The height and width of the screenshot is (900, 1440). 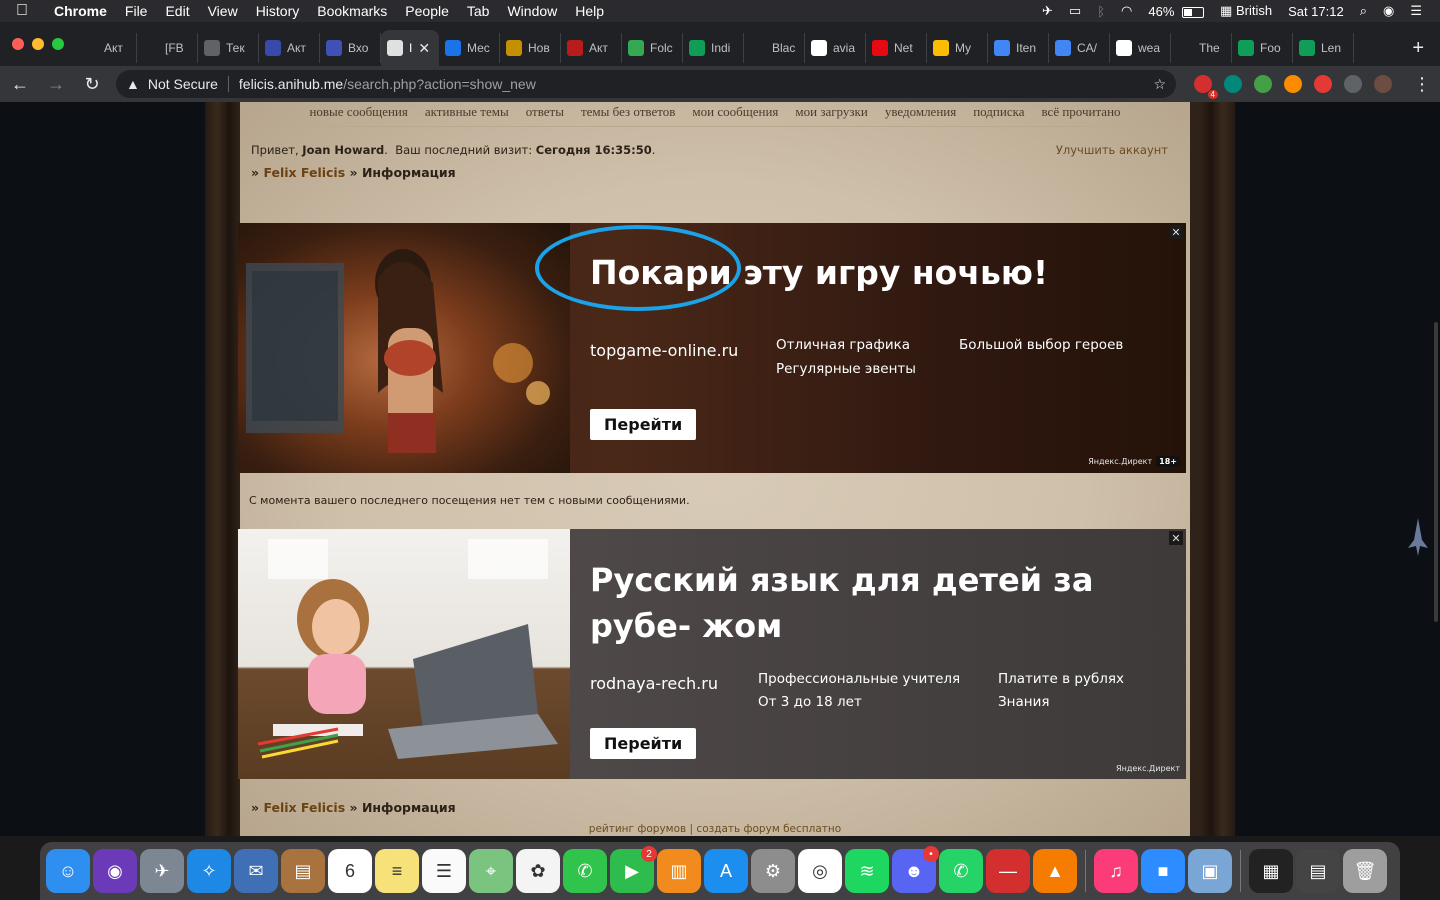 What do you see at coordinates (1075, 11) in the screenshot?
I see `airplay-icon: ▭` at bounding box center [1075, 11].